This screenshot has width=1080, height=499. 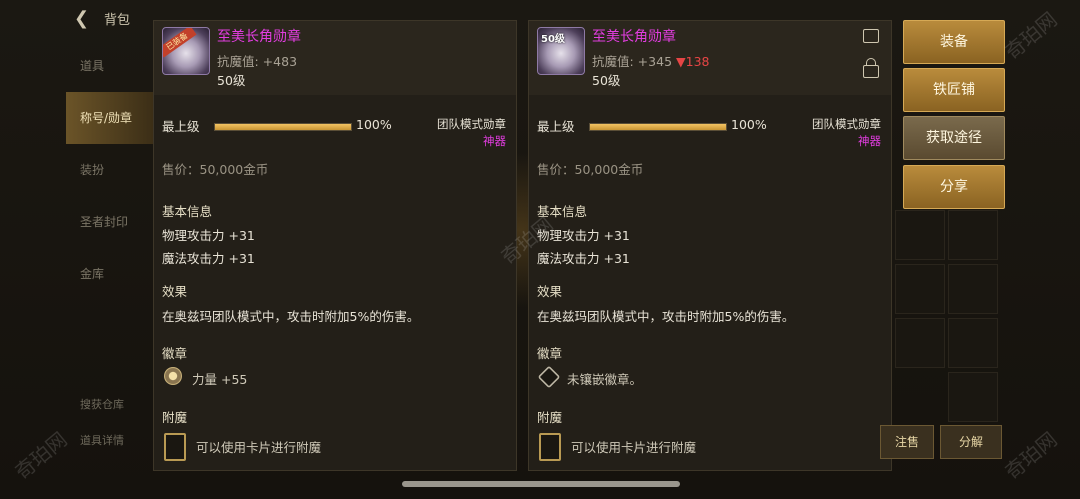 I want to click on sidebar-item-seal: 圣者封印, so click(x=111, y=222).